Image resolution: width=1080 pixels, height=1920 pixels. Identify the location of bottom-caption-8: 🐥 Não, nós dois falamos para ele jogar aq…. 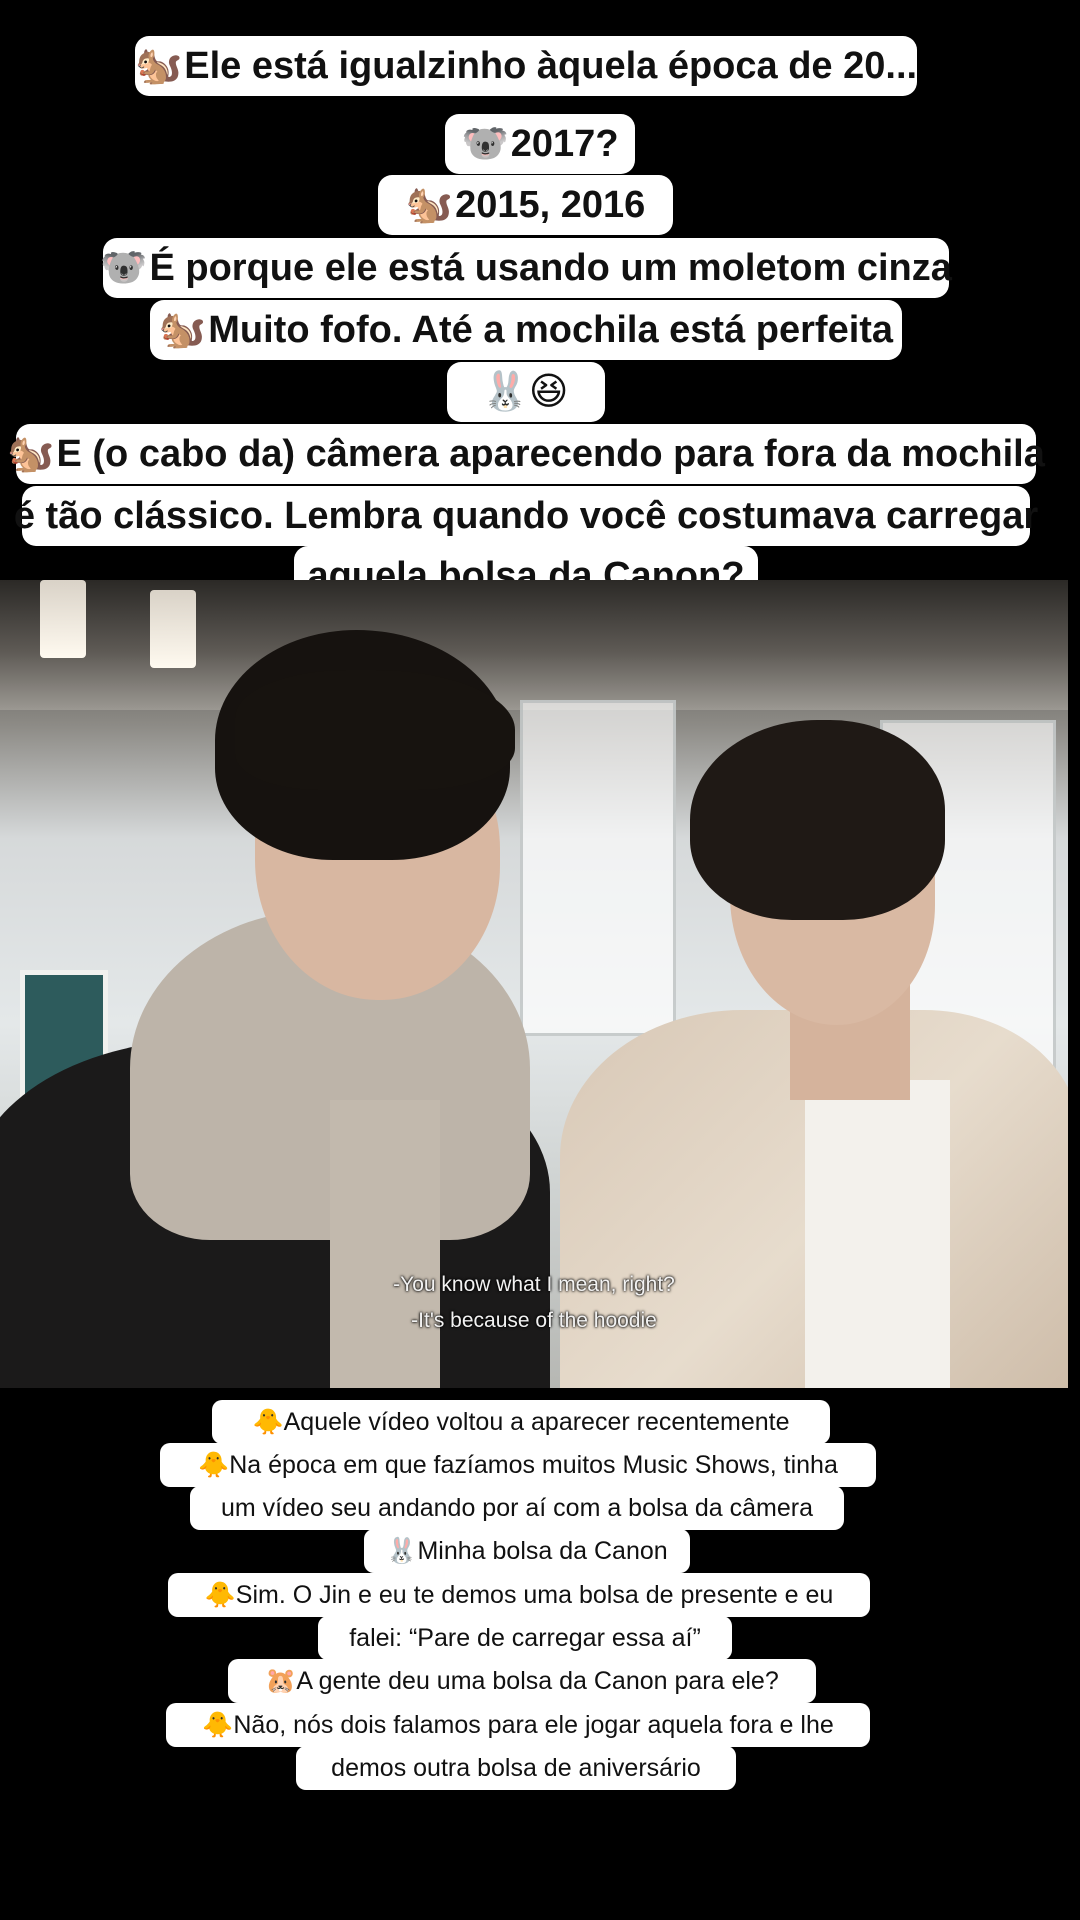
(518, 1725).